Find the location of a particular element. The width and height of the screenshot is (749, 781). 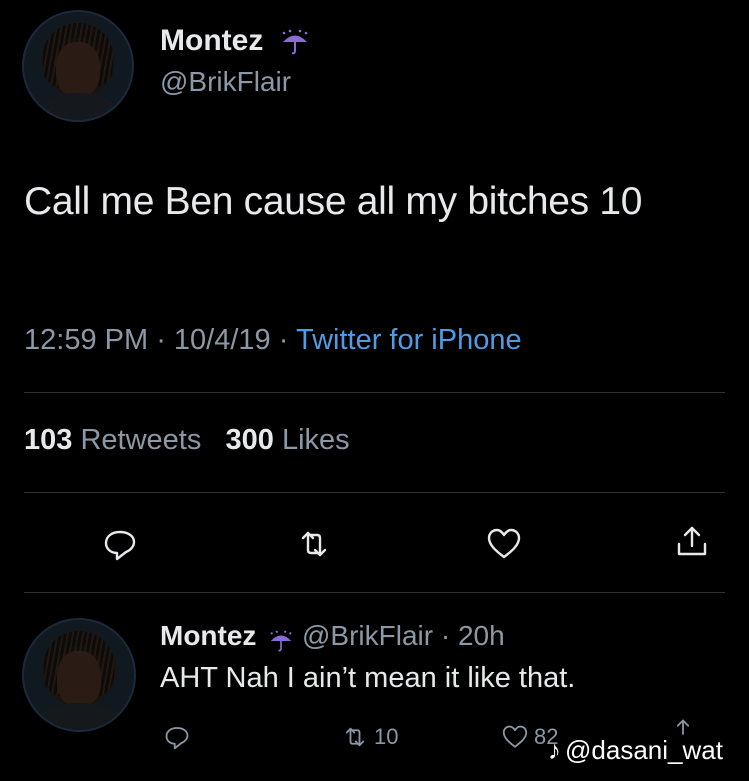

reply-author-name: Montez is located at coordinates (208, 635).